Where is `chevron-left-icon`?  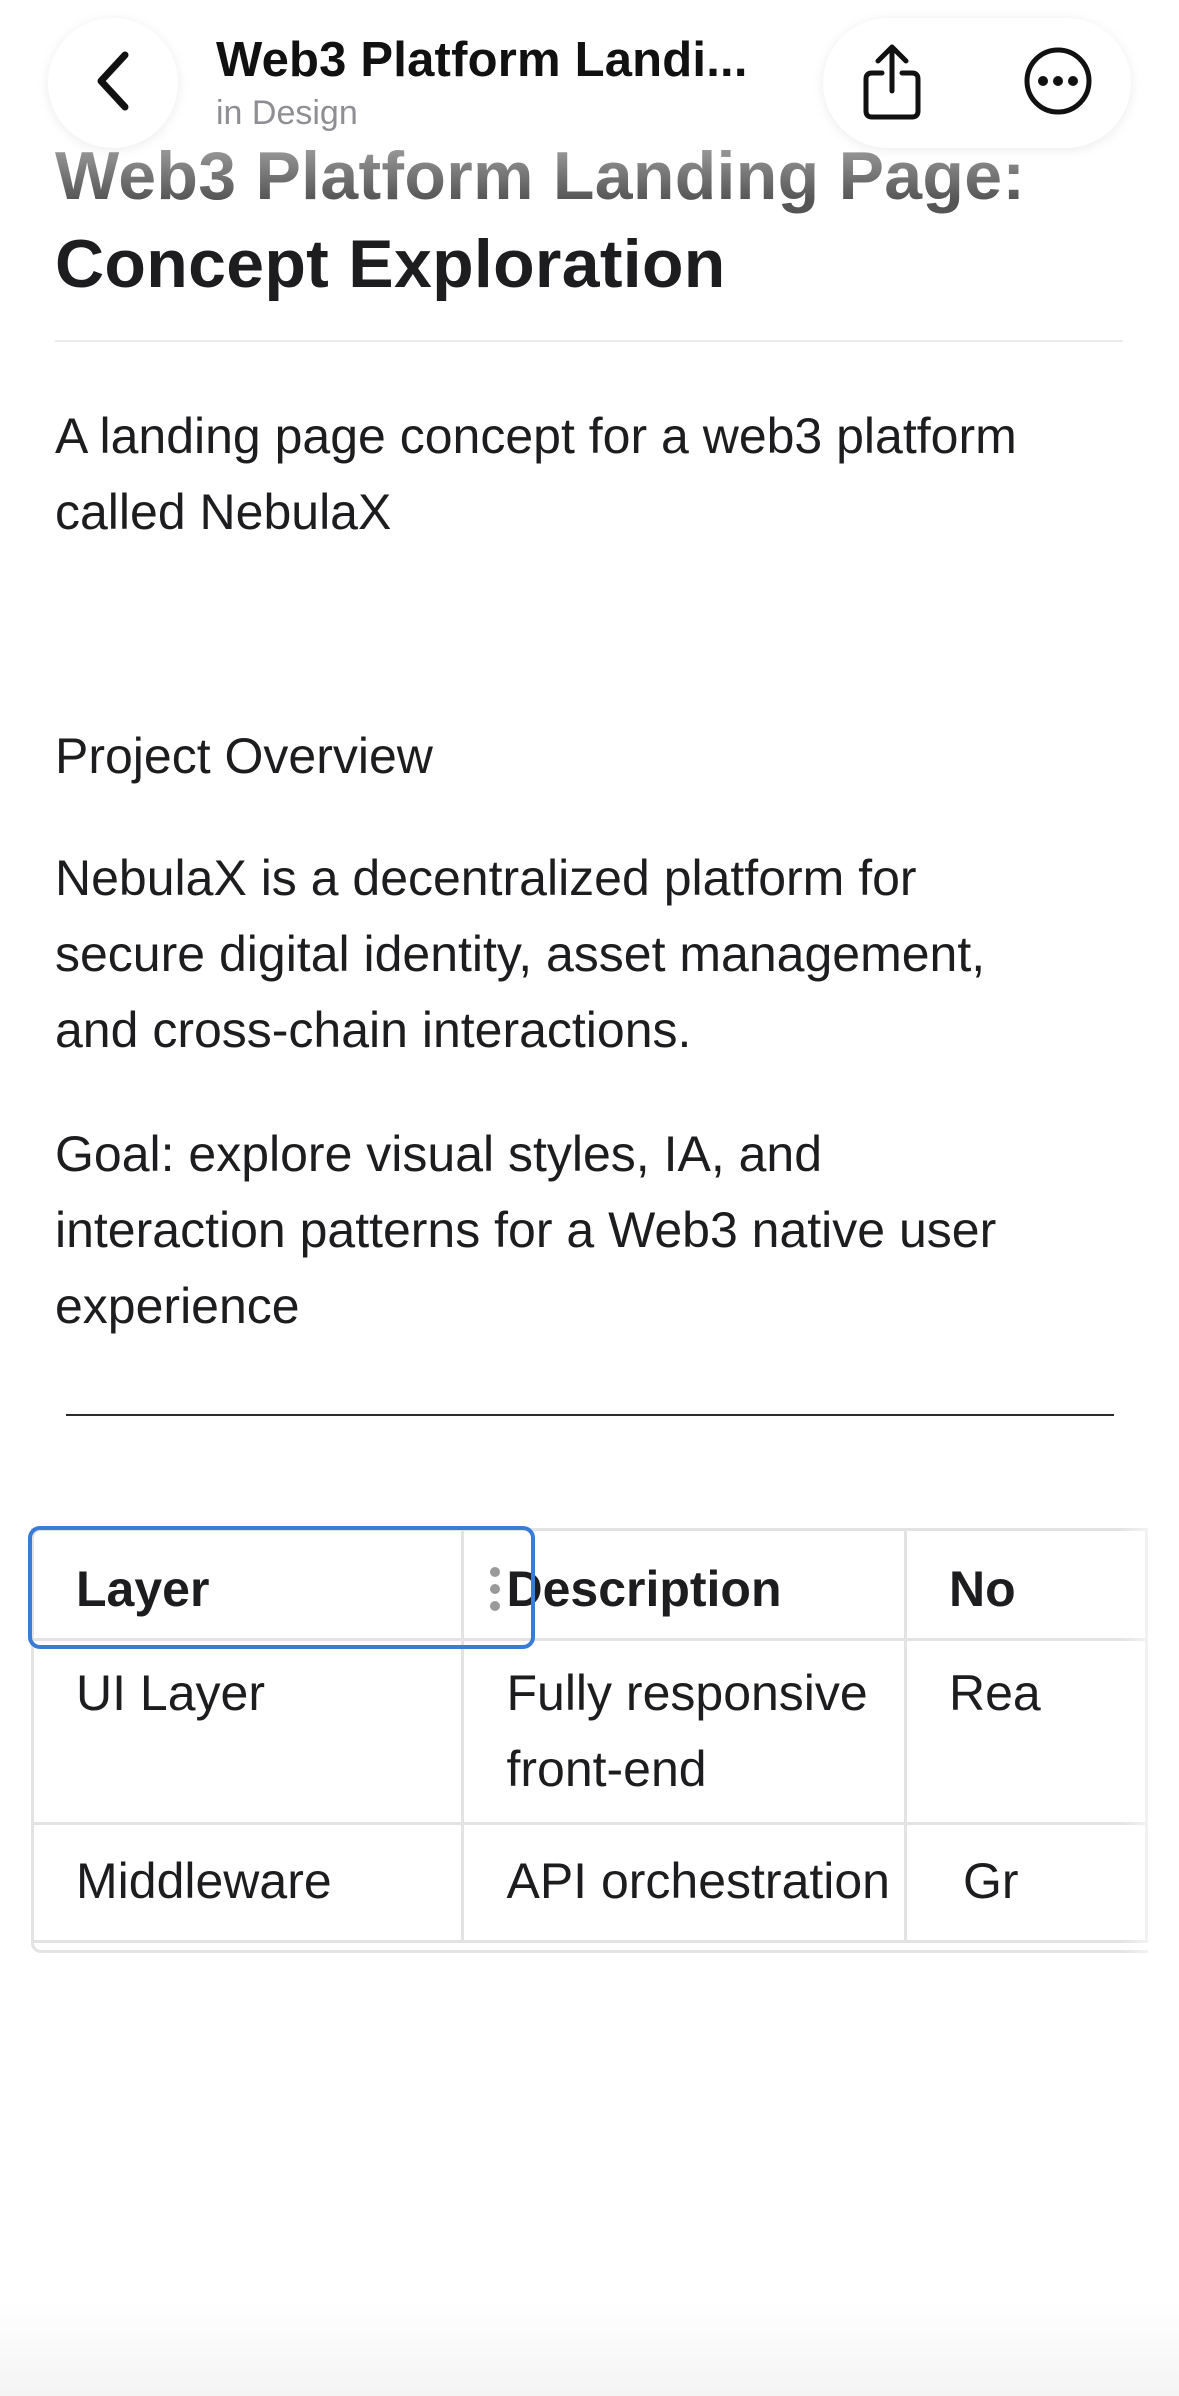 chevron-left-icon is located at coordinates (113, 83).